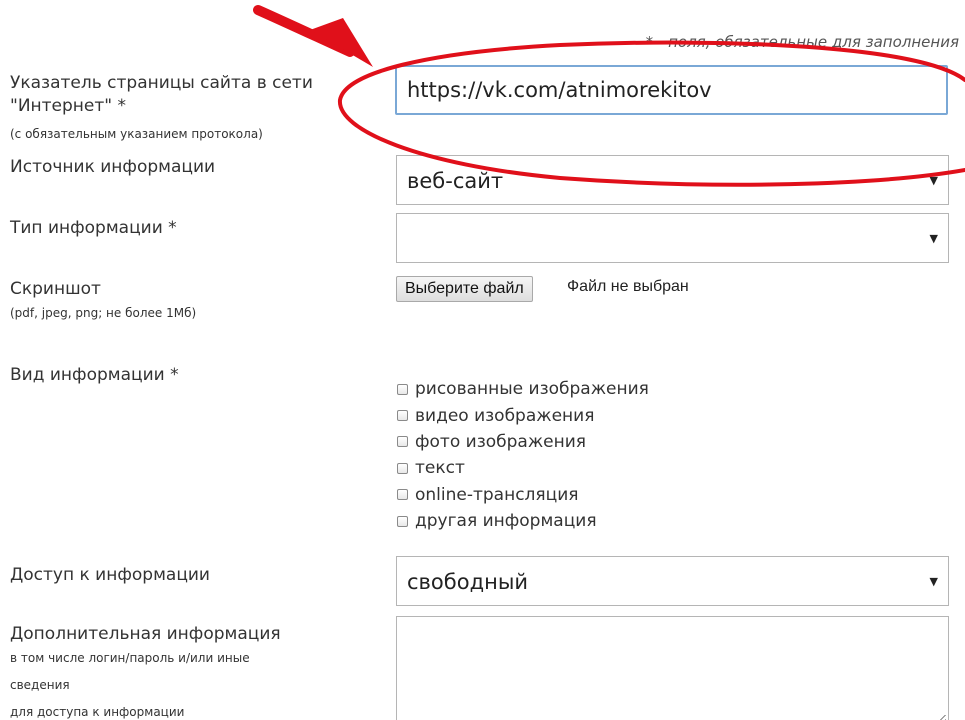 The height and width of the screenshot is (720, 965). I want to click on choose-file-button: Выберите файл, so click(464, 289).